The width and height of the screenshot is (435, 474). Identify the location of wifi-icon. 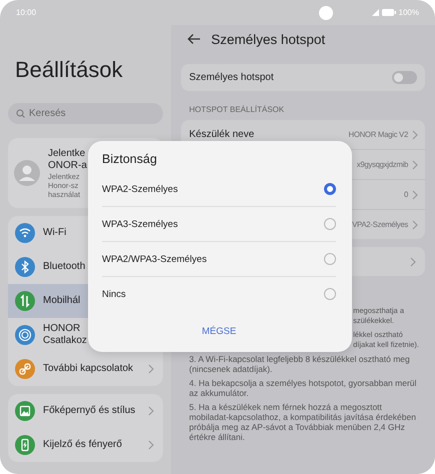
(25, 233).